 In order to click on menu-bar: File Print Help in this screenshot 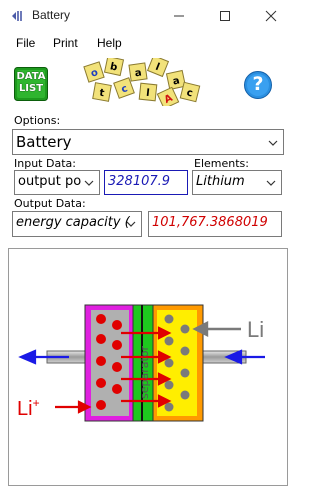, I will do `click(148, 43)`.